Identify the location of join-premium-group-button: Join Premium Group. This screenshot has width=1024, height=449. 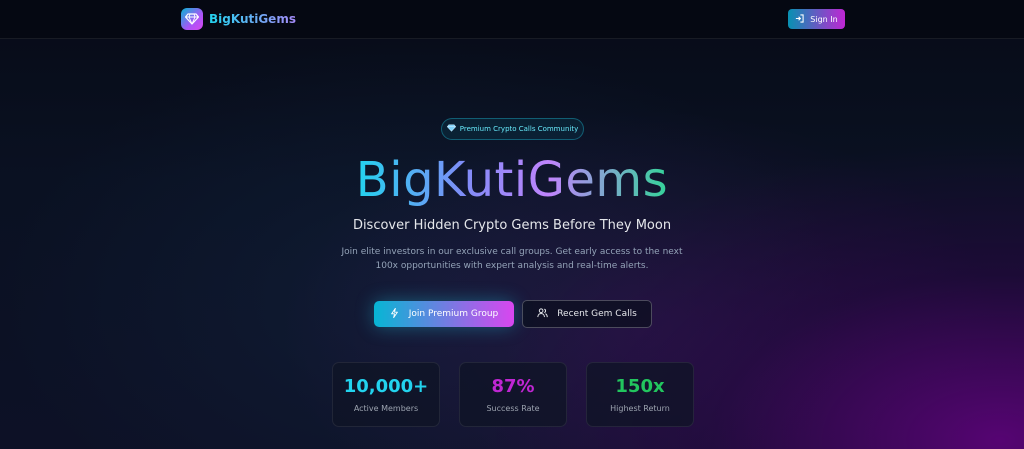
(444, 314).